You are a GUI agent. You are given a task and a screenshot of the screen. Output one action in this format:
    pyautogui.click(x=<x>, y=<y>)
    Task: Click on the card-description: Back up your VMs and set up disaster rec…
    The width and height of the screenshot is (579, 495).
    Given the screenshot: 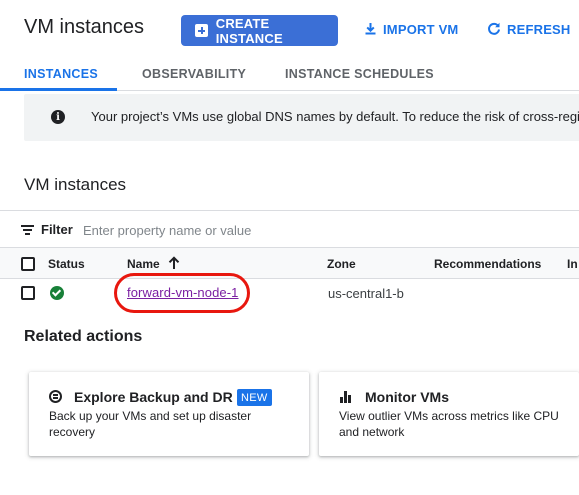 What is the action you would take?
    pyautogui.click(x=150, y=424)
    